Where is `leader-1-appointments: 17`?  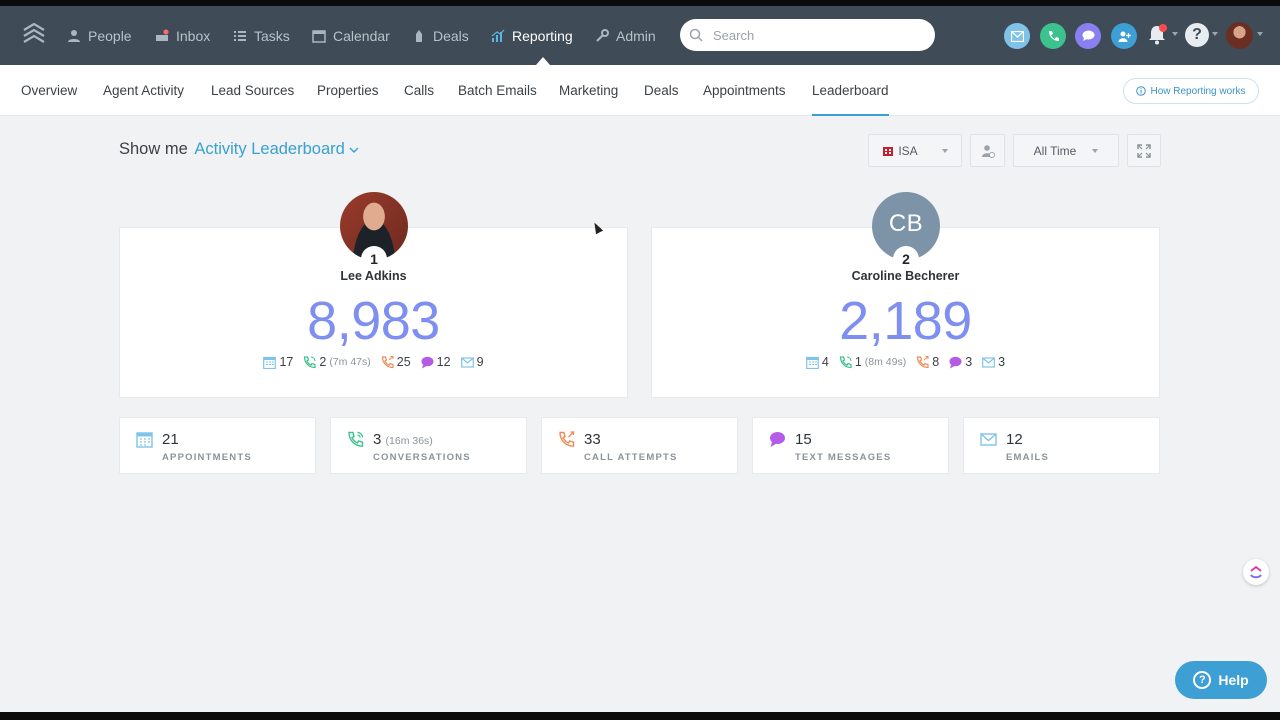 leader-1-appointments: 17 is located at coordinates (278, 362).